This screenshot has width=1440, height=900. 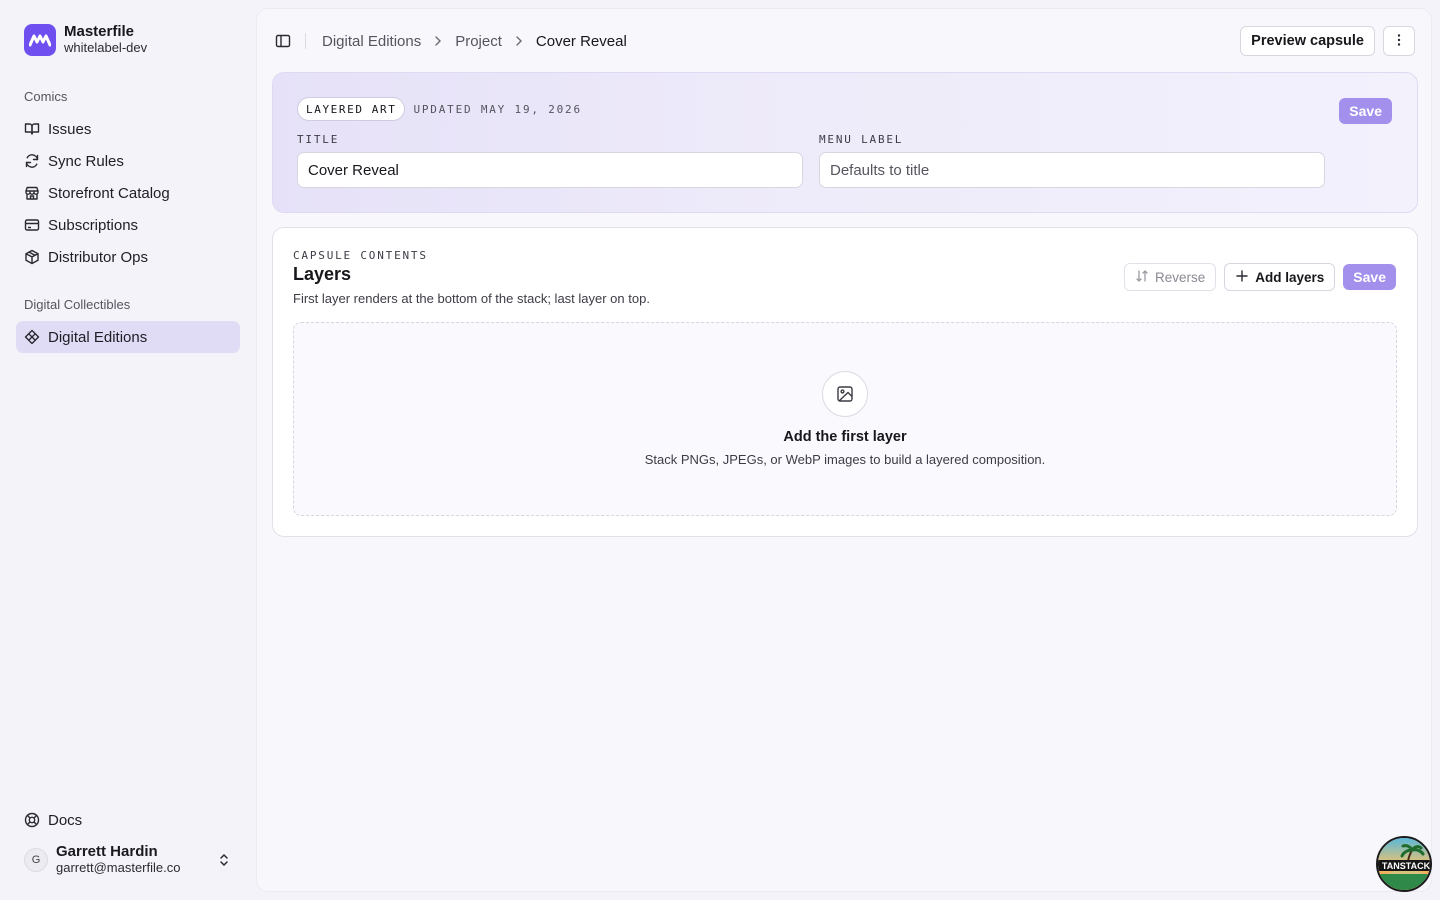 I want to click on more-options-button, so click(x=1399, y=41).